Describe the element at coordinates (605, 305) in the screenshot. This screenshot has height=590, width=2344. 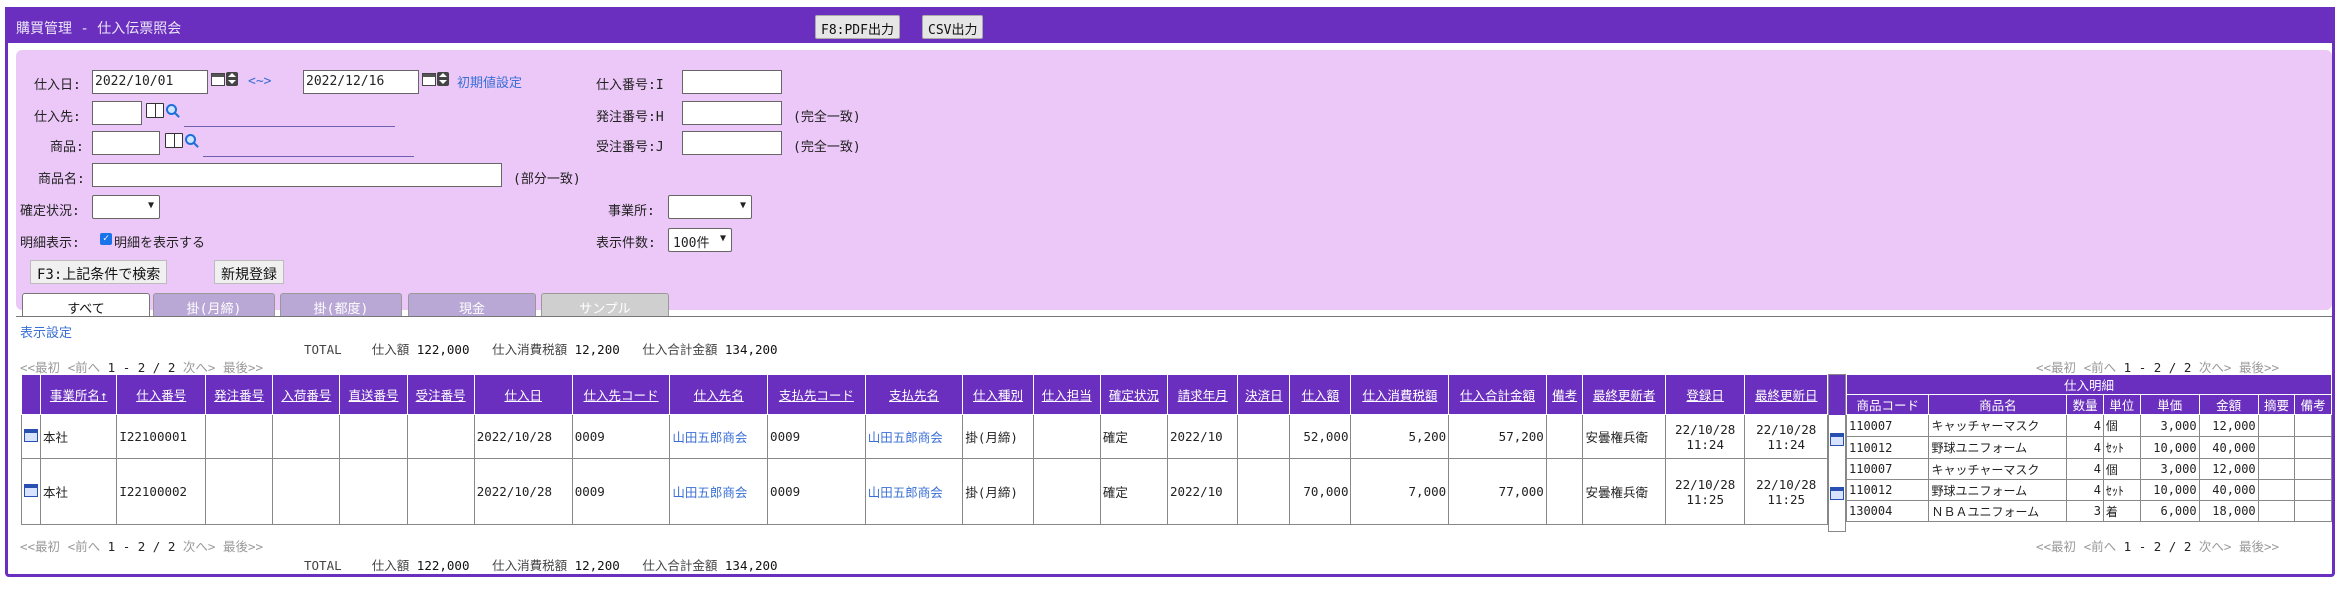
I see `tab-sample: サンプル` at that location.